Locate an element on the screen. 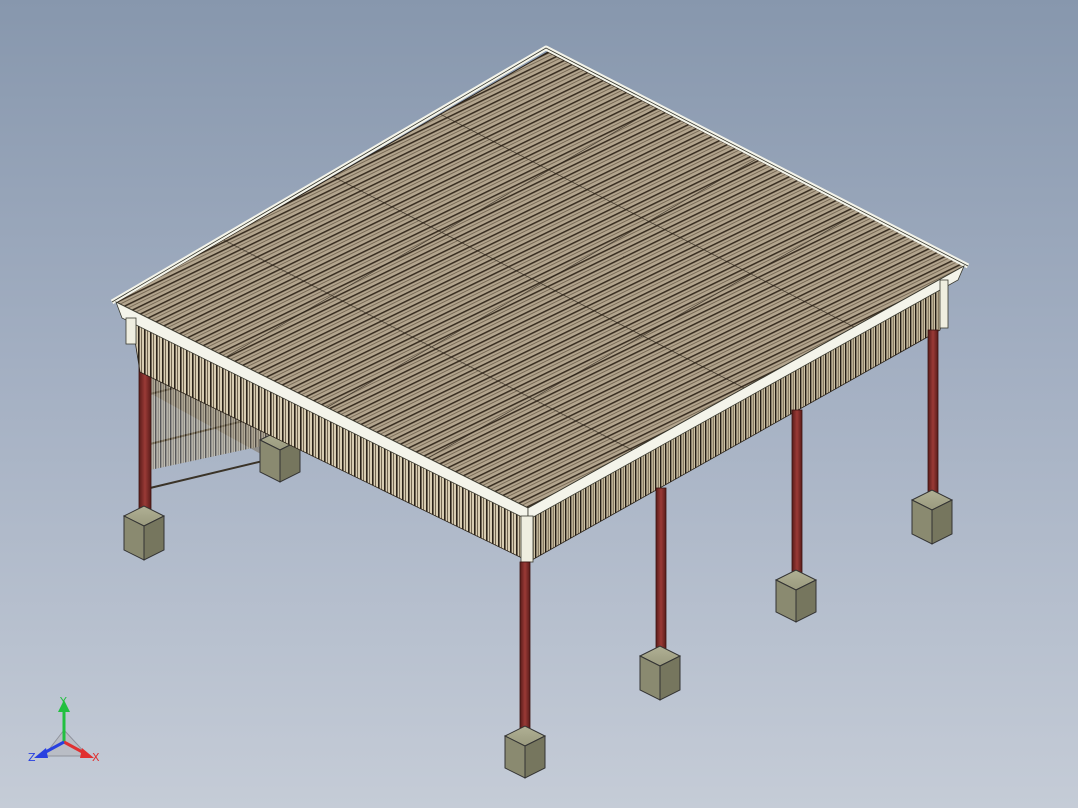 The height and width of the screenshot is (808, 1078). z-axis-label: Z is located at coordinates (32, 757).